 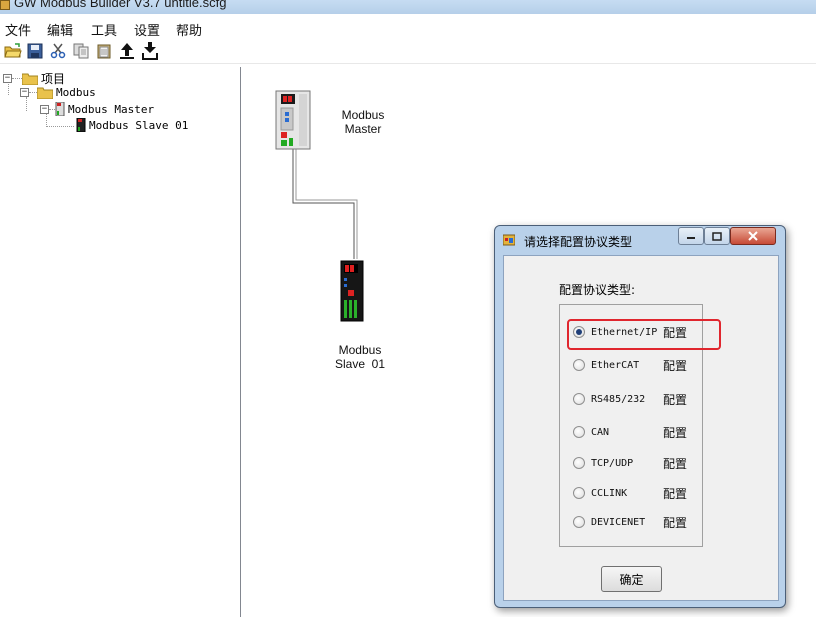 What do you see at coordinates (631, 579) in the screenshot?
I see `ok-button: 确定` at bounding box center [631, 579].